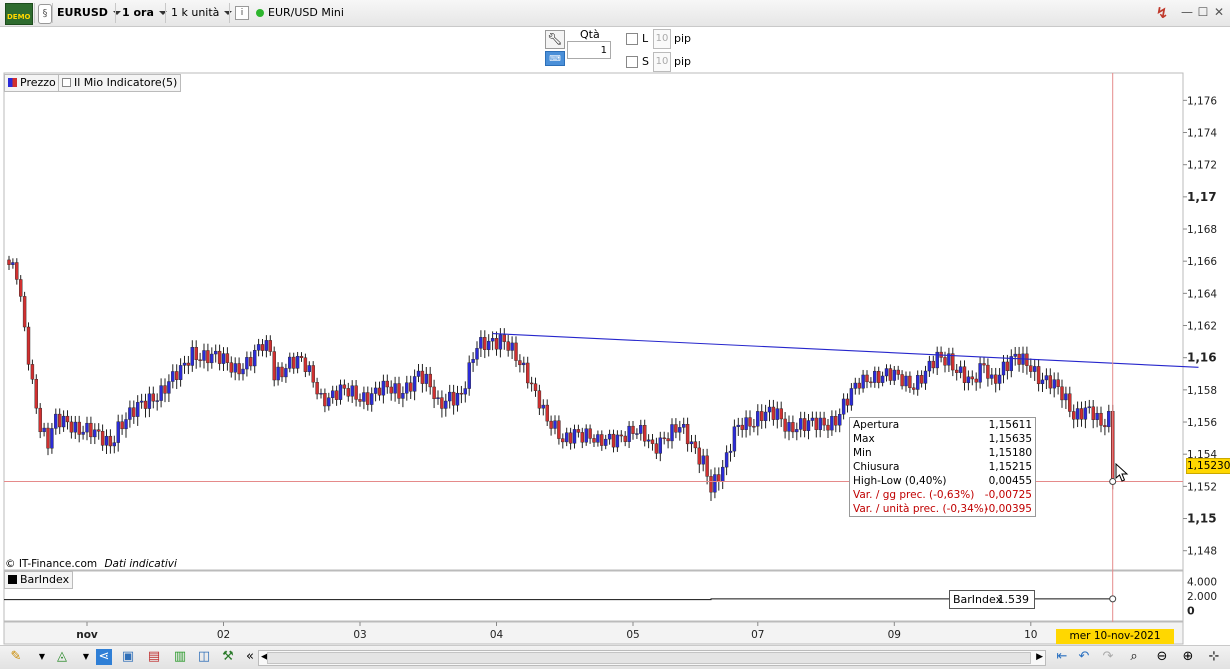 The width and height of the screenshot is (1230, 669). What do you see at coordinates (359, 635) in the screenshot?
I see `x-axis-tick-label: 03` at bounding box center [359, 635].